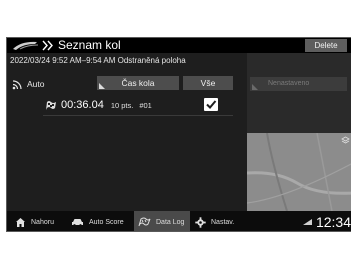 The width and height of the screenshot is (351, 265). I want to click on auto-signal-icon, so click(17, 84).